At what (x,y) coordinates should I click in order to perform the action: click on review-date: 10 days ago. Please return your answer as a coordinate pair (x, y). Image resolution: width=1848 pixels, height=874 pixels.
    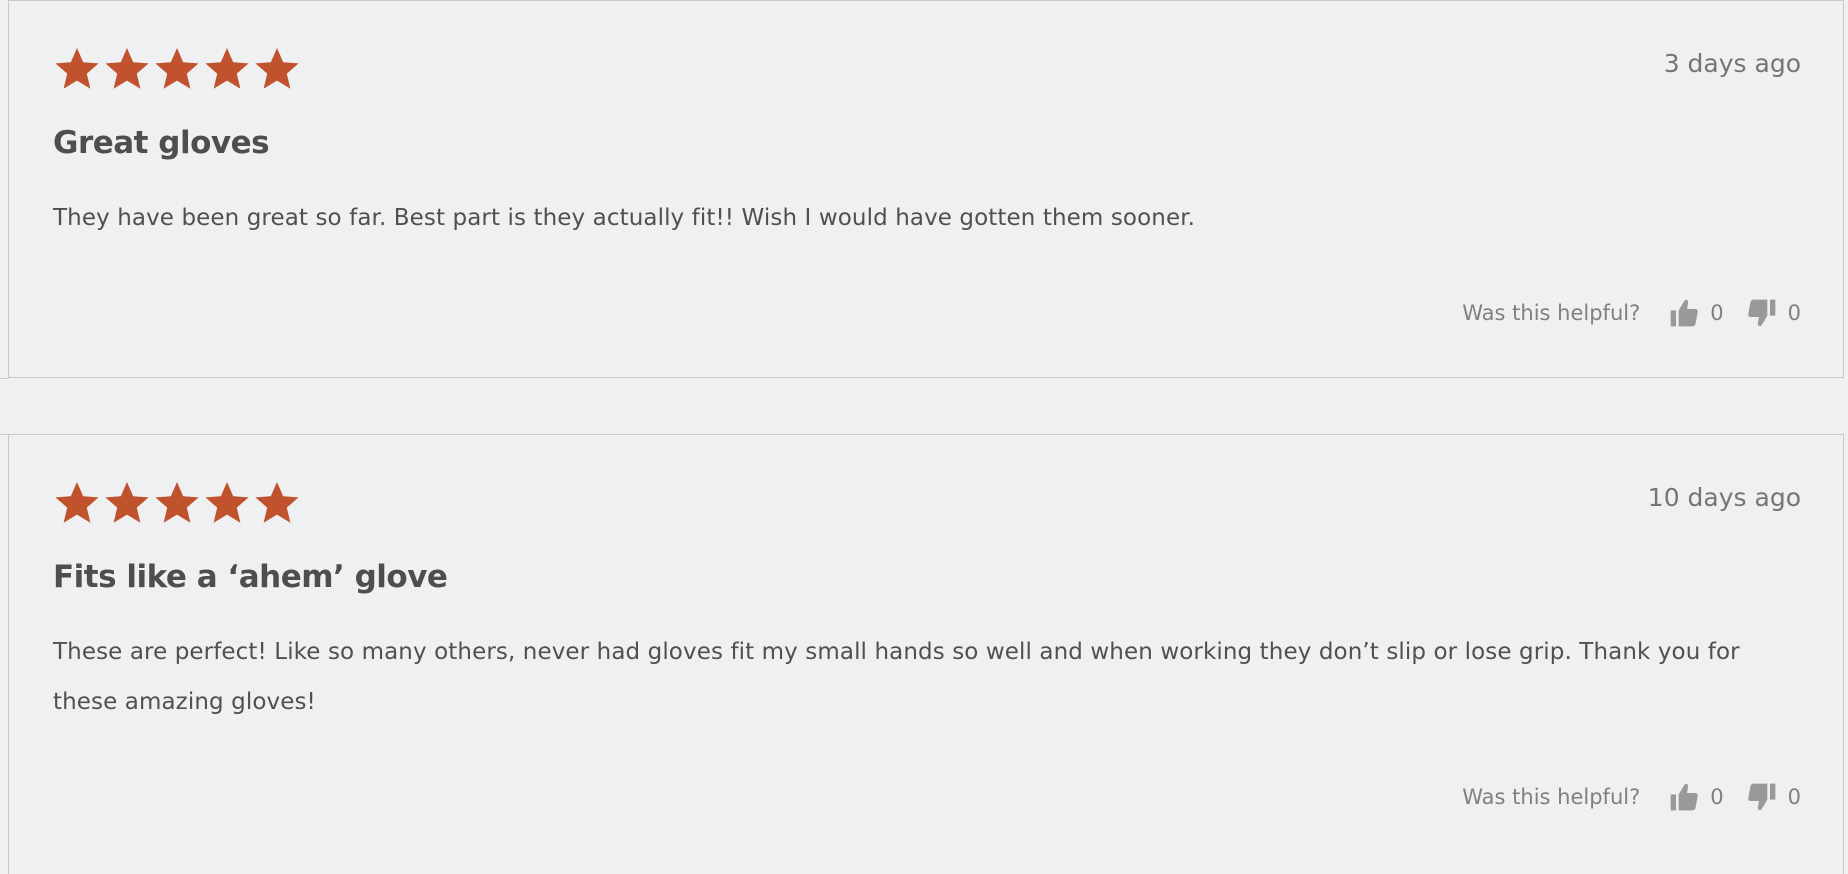
    Looking at the image, I should click on (1724, 497).